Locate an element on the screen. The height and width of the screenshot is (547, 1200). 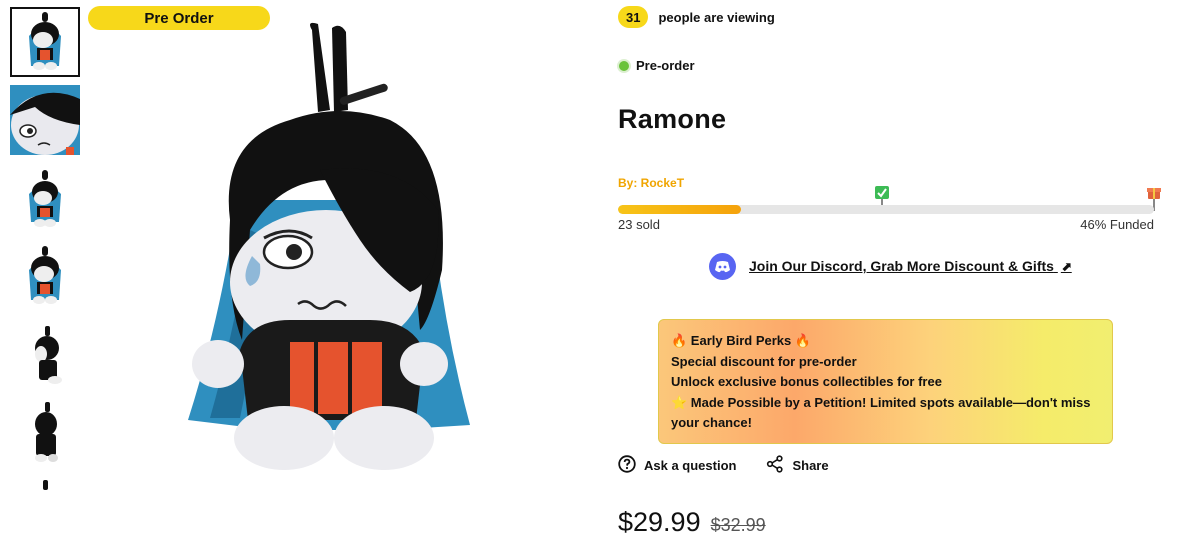
thumbnail-side is located at coordinates (45, 354).